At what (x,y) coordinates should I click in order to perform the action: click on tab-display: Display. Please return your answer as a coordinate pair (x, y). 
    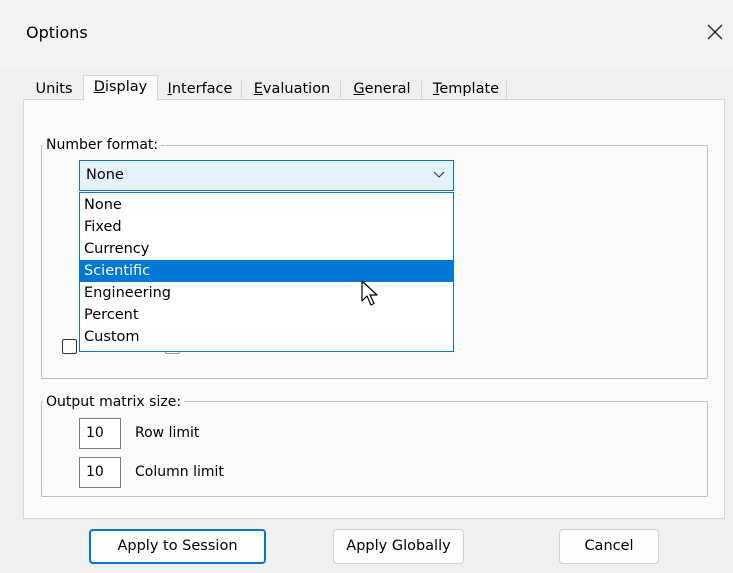
    Looking at the image, I should click on (120, 88).